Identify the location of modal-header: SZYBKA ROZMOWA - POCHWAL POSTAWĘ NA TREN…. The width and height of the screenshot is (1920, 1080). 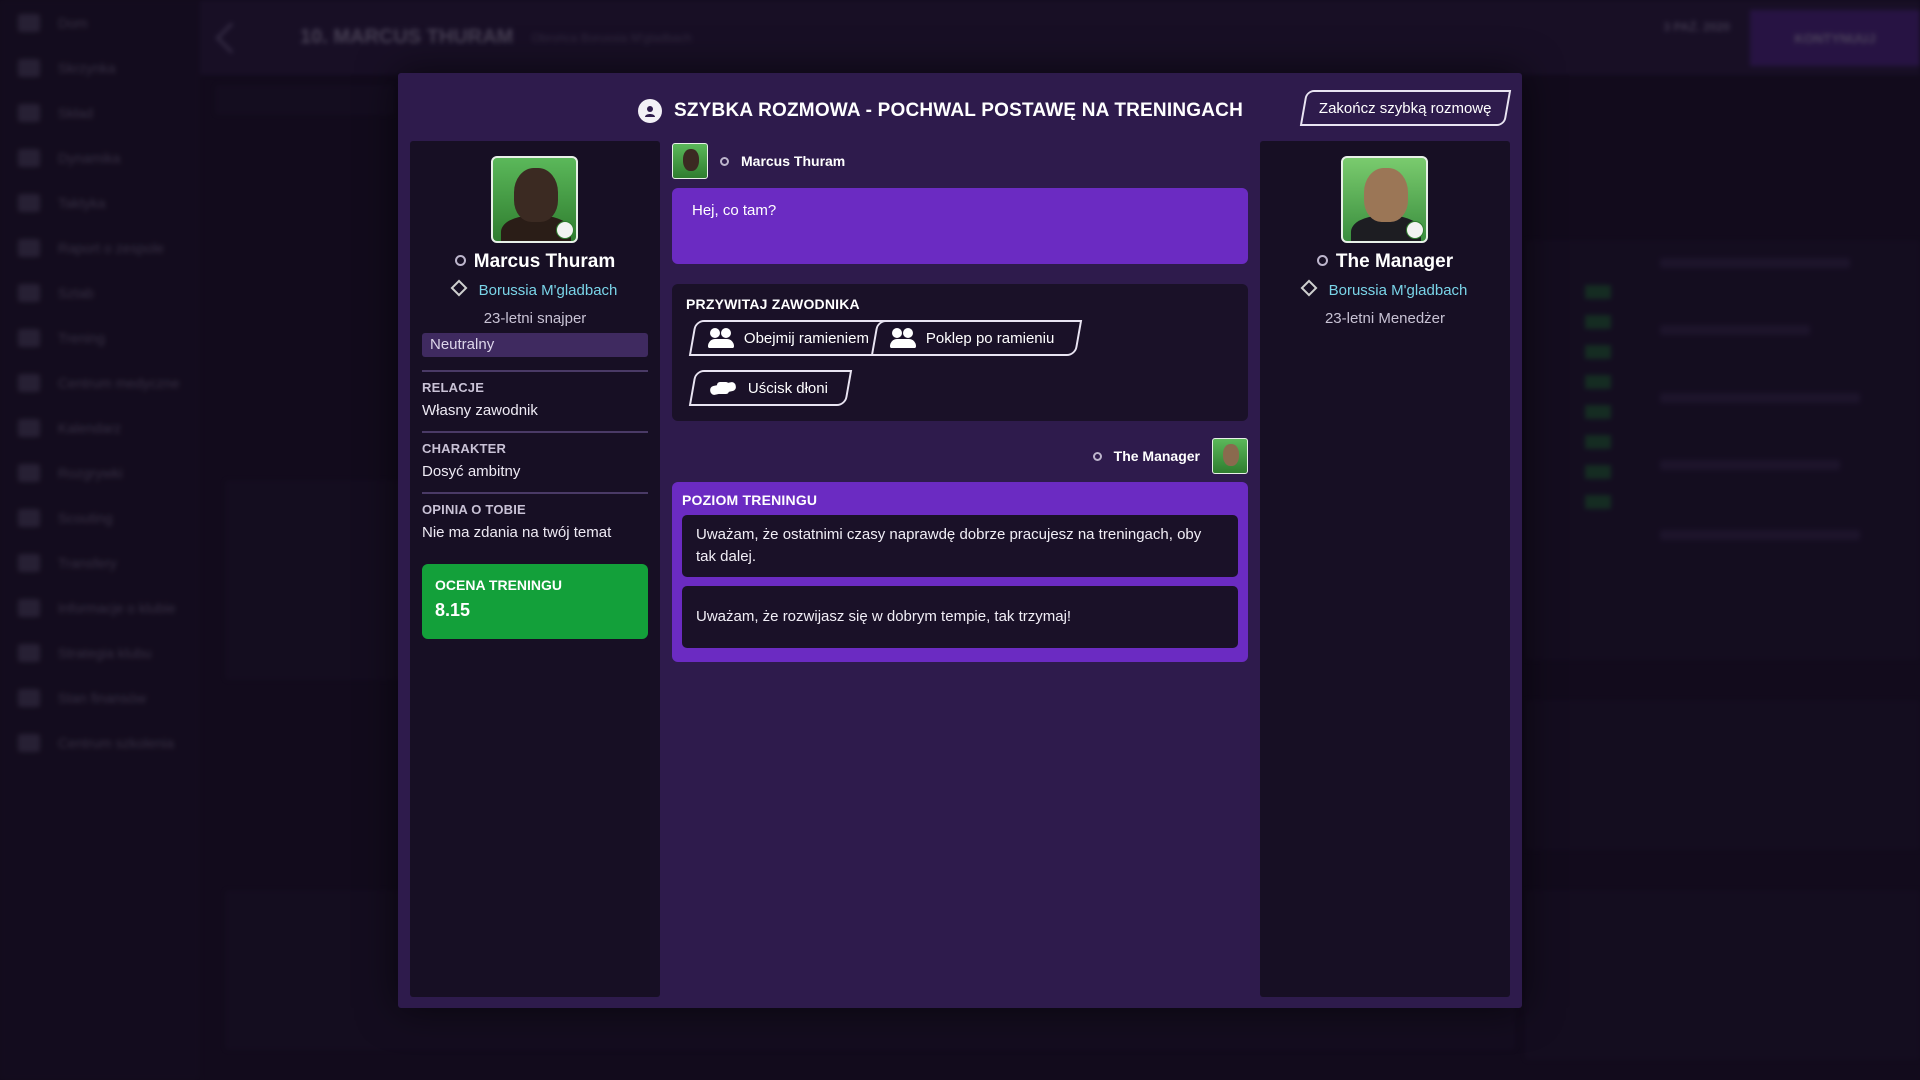
(960, 109).